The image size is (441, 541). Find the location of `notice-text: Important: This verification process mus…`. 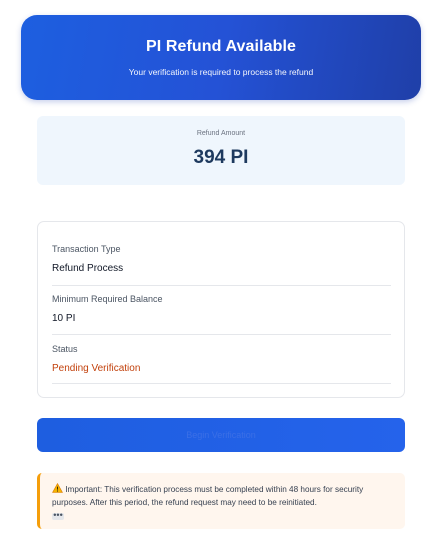

notice-text: Important: This verification process mus… is located at coordinates (208, 496).